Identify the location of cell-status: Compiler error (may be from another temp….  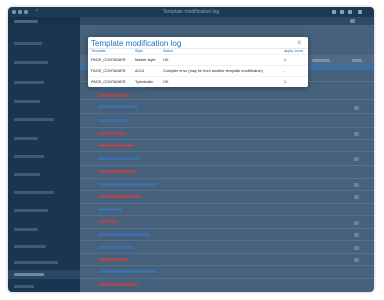
(213, 71).